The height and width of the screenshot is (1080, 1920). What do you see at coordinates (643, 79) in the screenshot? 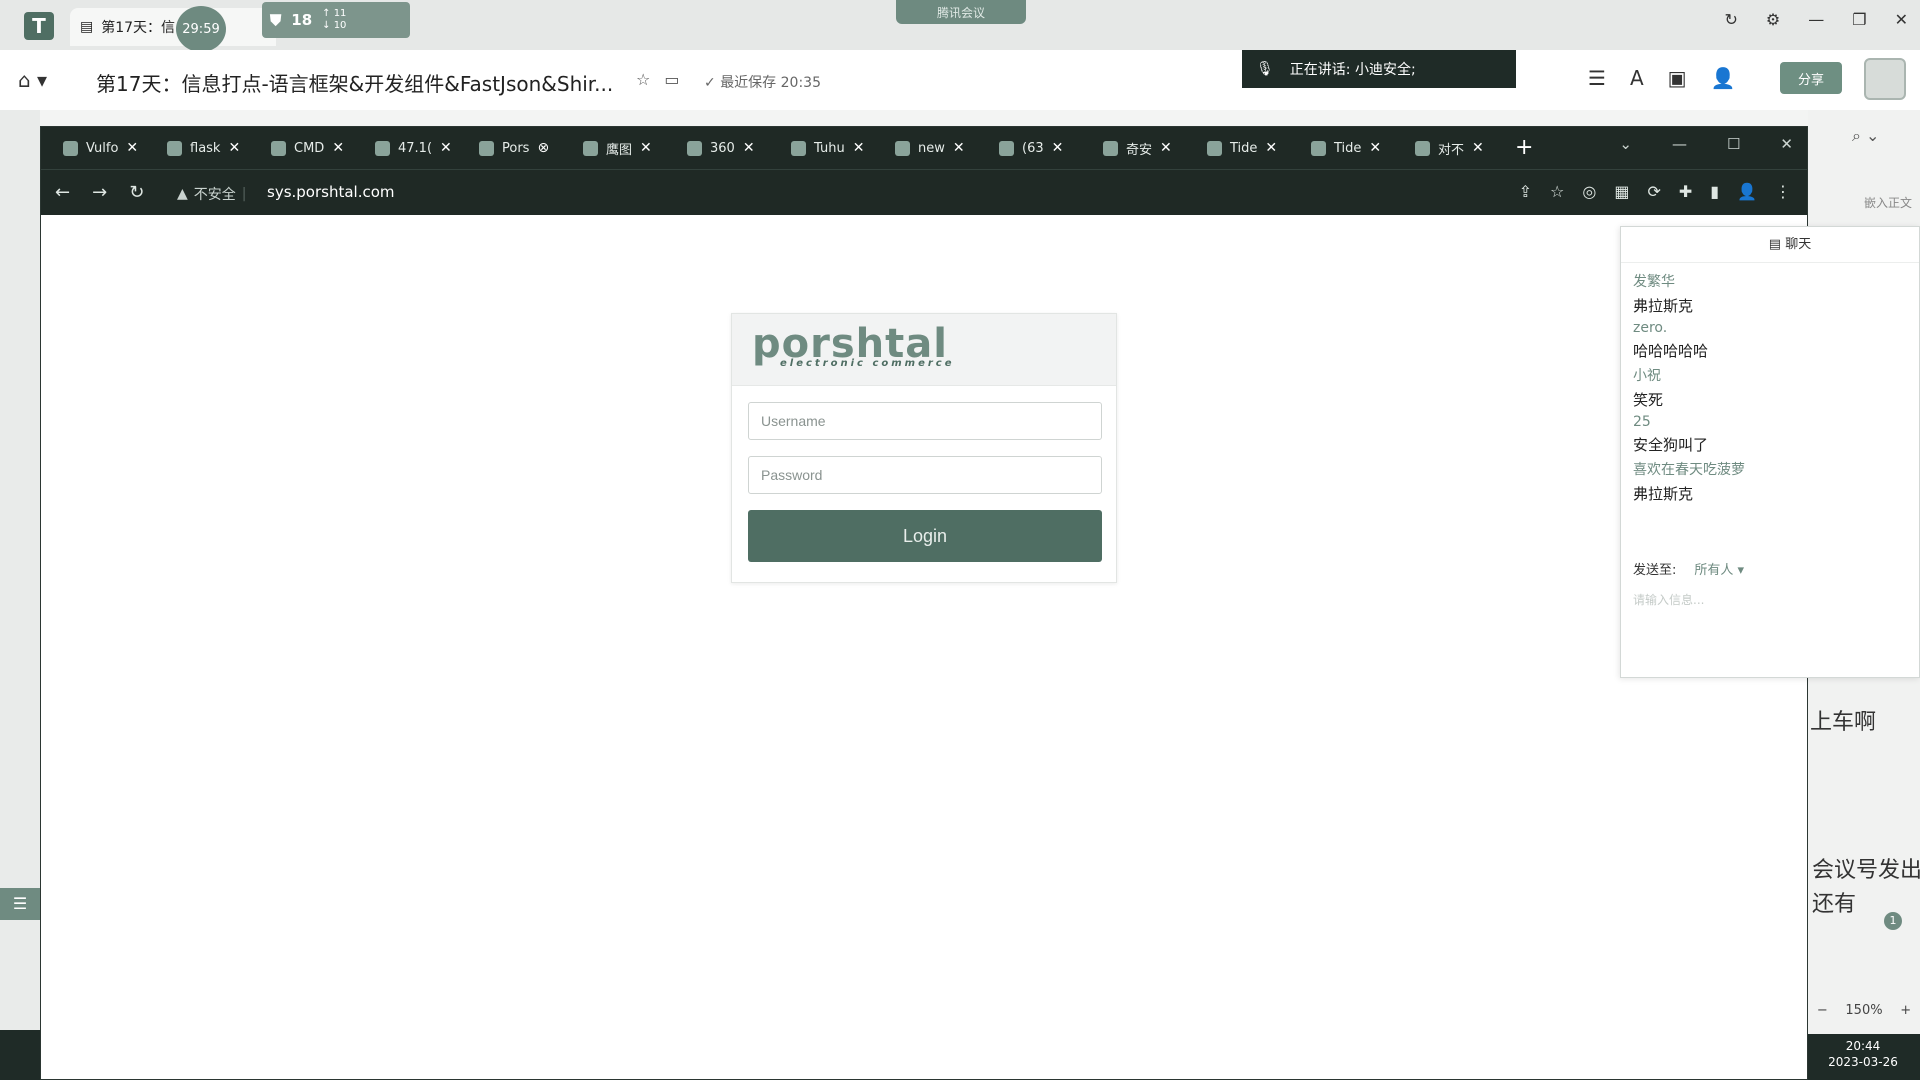
I see `star-icon: ☆` at bounding box center [643, 79].